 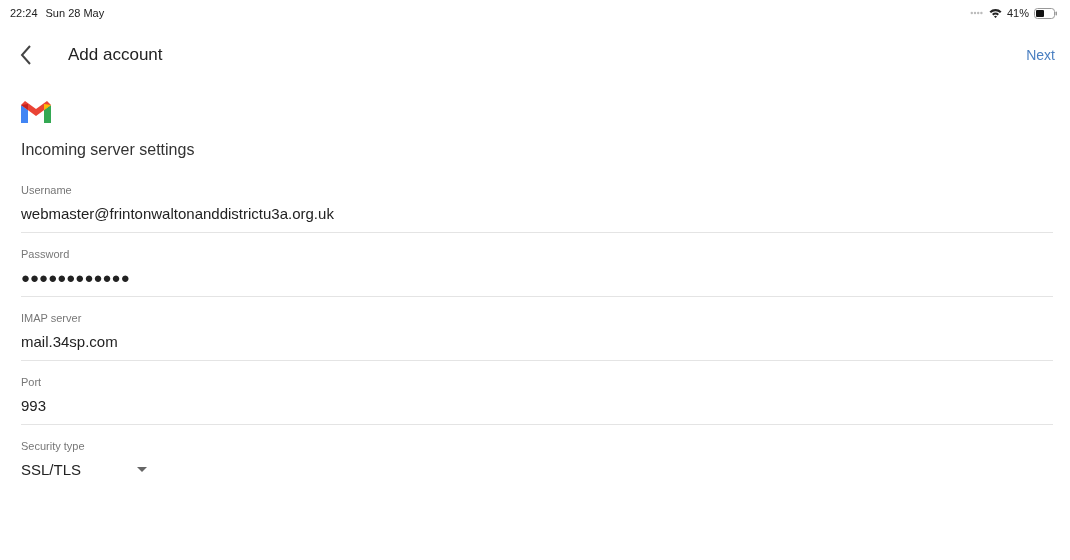 I want to click on page-title: Add account, so click(x=115, y=55).